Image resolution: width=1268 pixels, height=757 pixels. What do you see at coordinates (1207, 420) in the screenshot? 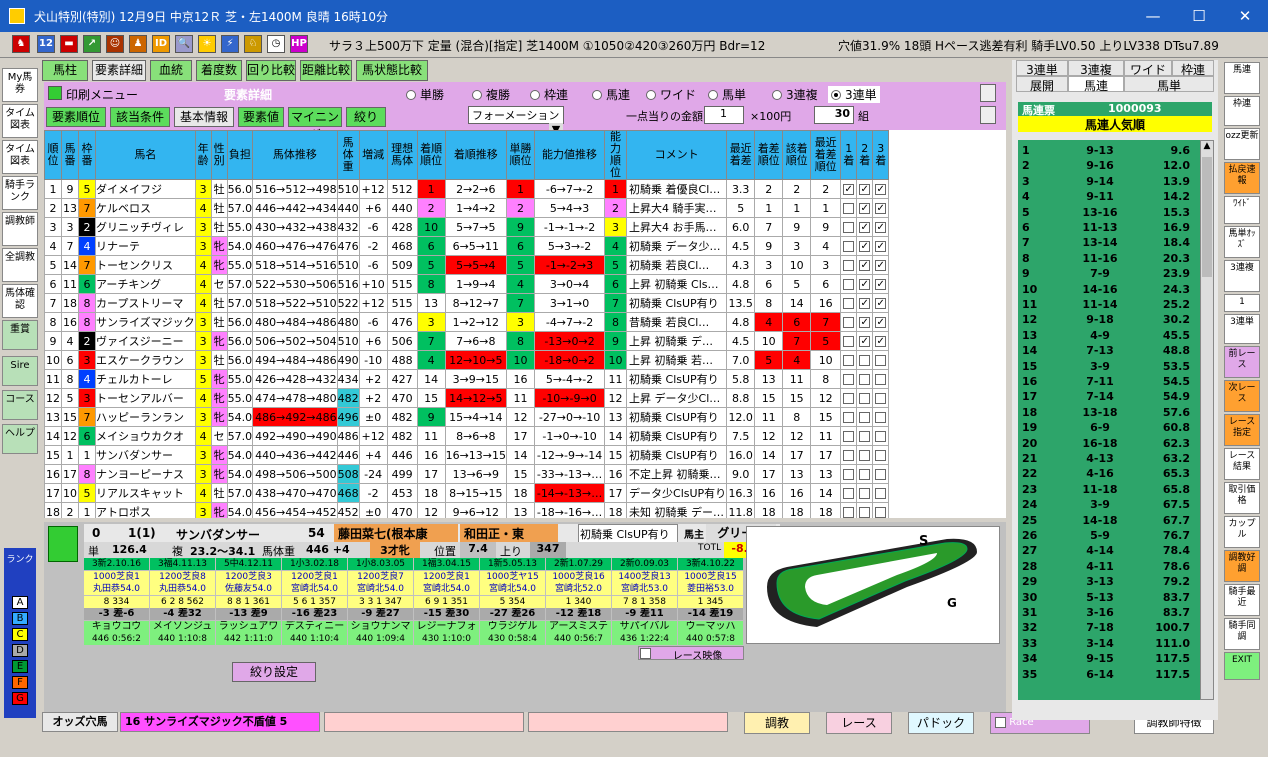
I see `odds-scrollbar: ▲` at bounding box center [1207, 420].